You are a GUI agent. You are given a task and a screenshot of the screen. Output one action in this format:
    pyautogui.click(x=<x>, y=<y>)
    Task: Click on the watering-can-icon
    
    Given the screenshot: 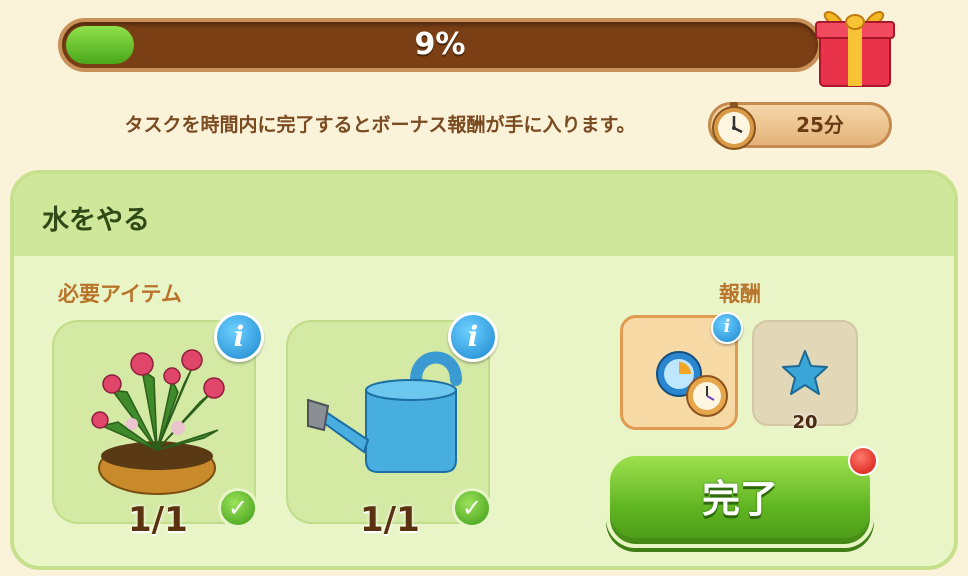 What is the action you would take?
    pyautogui.click(x=384, y=412)
    